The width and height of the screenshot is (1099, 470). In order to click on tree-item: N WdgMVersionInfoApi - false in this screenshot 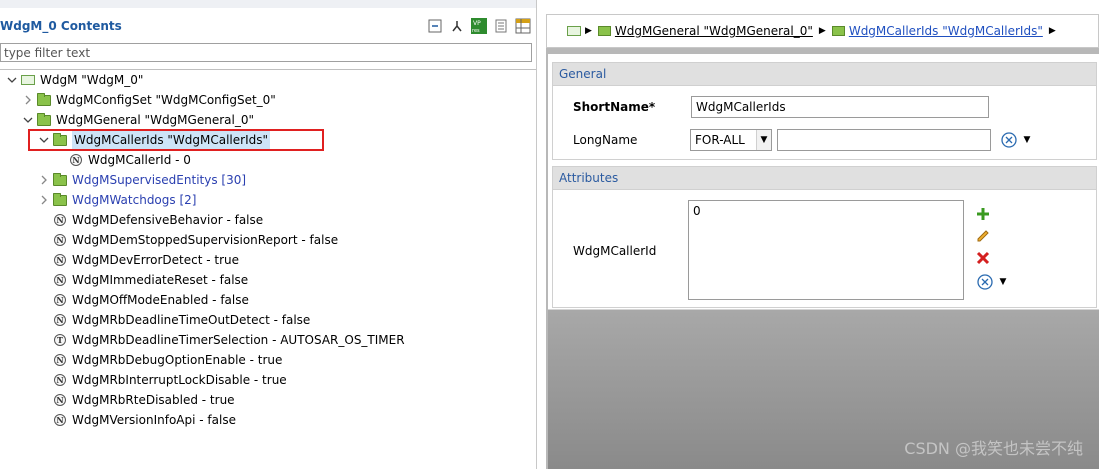, I will do `click(137, 420)`.